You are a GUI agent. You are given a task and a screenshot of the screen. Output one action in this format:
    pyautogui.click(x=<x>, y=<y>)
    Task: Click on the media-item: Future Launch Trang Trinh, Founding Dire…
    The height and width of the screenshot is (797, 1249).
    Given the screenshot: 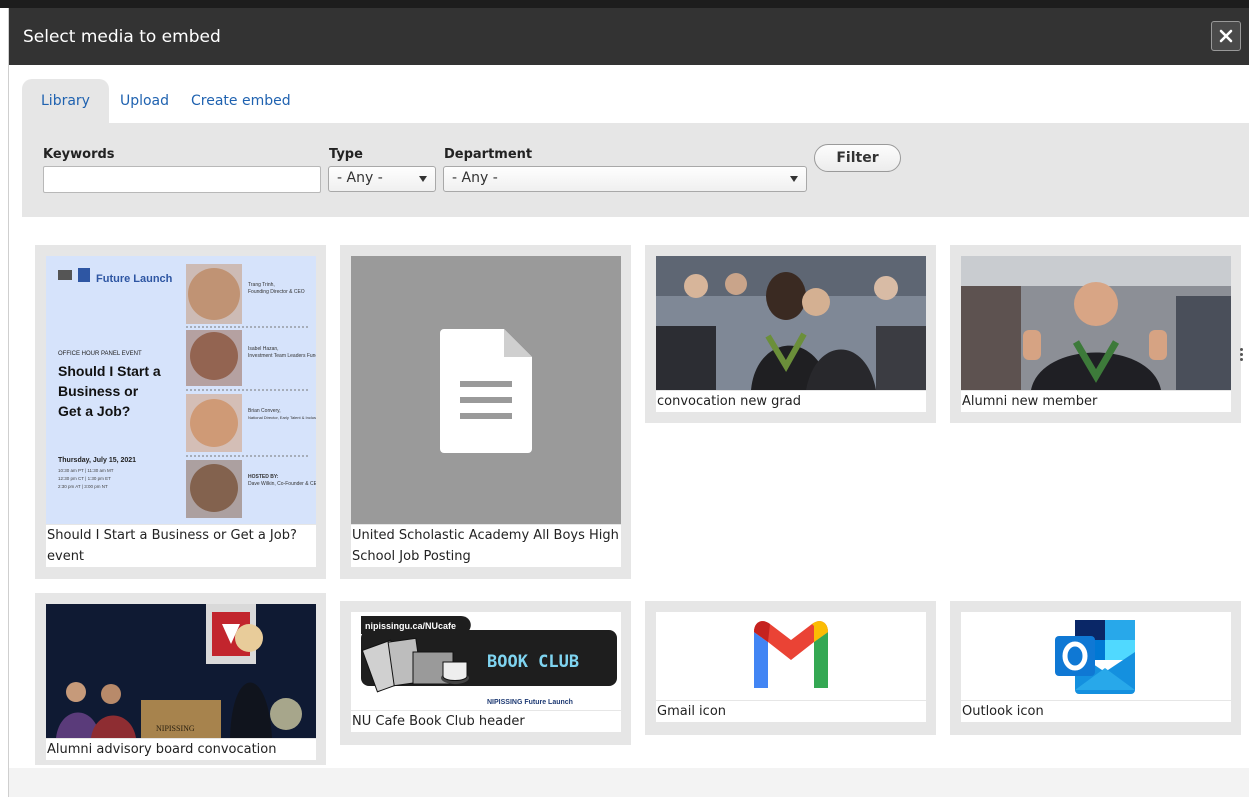 What is the action you would take?
    pyautogui.click(x=180, y=412)
    